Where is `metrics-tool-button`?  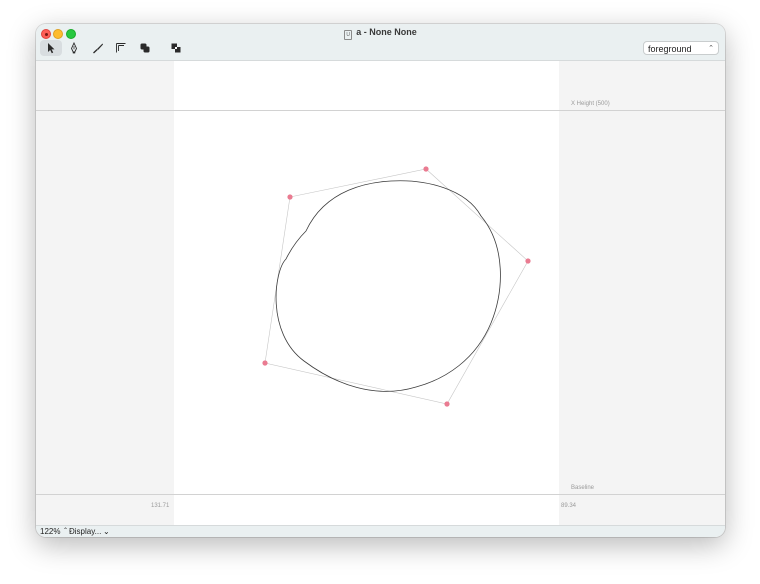 metrics-tool-button is located at coordinates (121, 48).